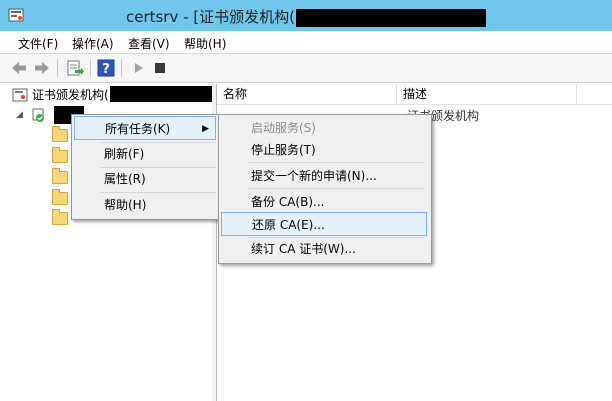 The image size is (612, 401). What do you see at coordinates (93, 43) in the screenshot?
I see `menu-action: 操作(A)` at bounding box center [93, 43].